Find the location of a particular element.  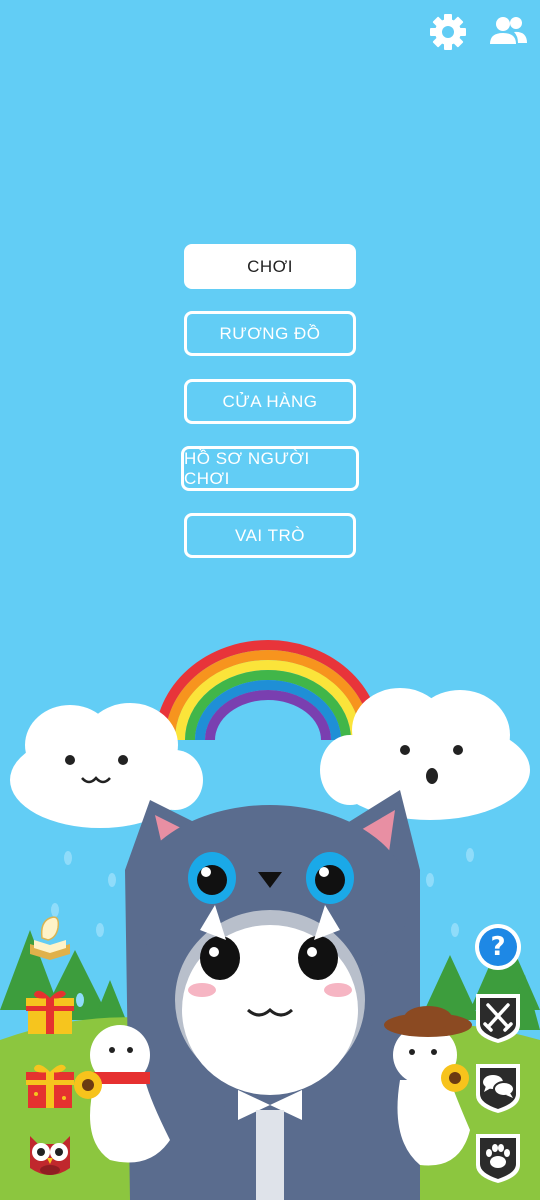

shop-button: CỬA HÀNG is located at coordinates (270, 401).